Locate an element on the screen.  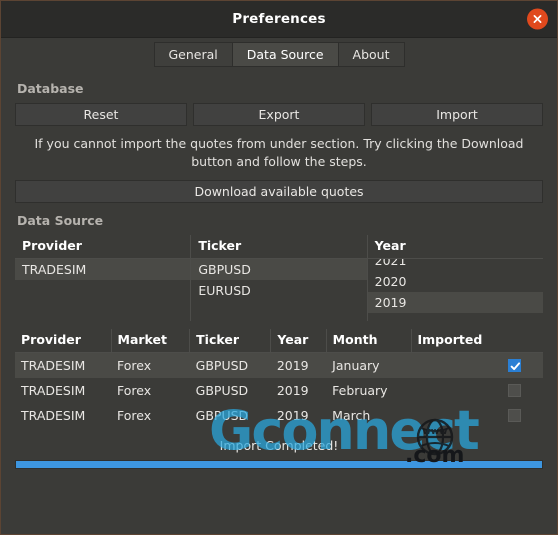
download-button-label: Download available quotes is located at coordinates (279, 191).